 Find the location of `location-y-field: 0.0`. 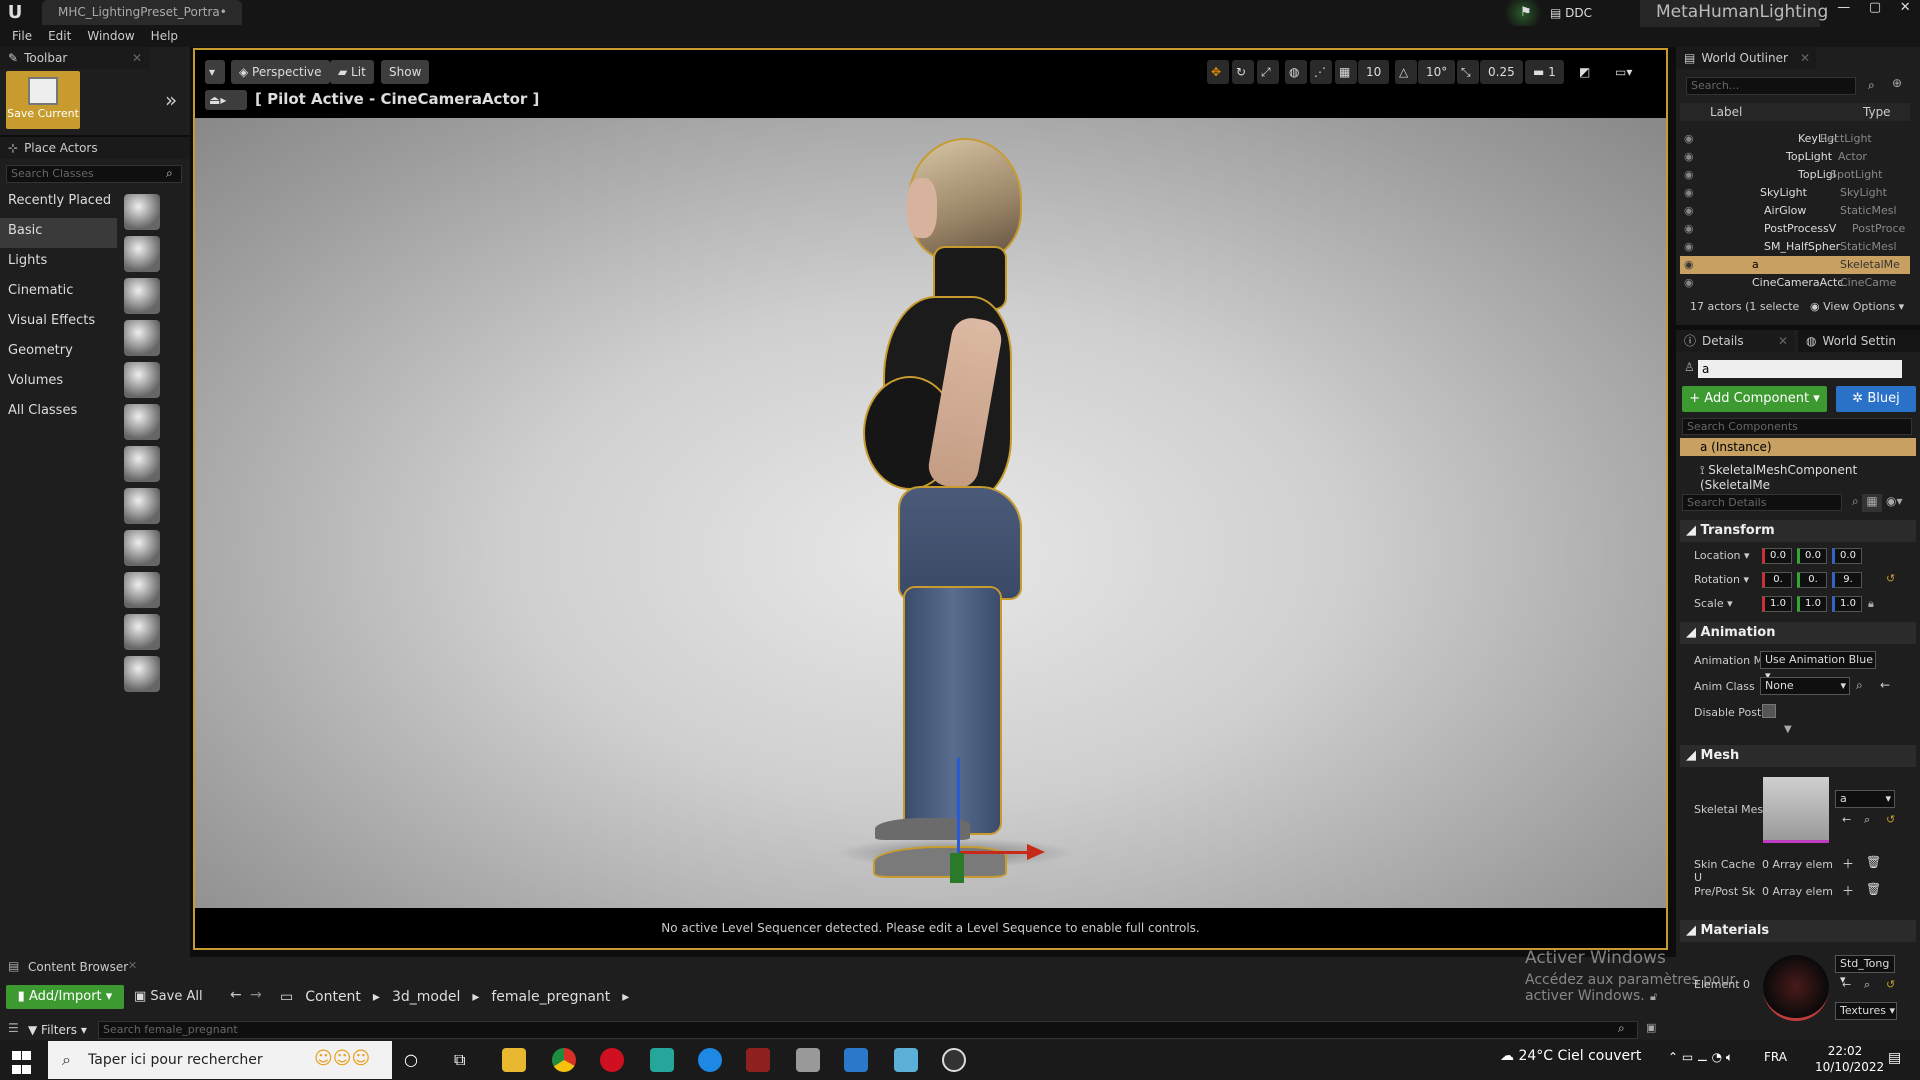

location-y-field: 0.0 is located at coordinates (1812, 556).